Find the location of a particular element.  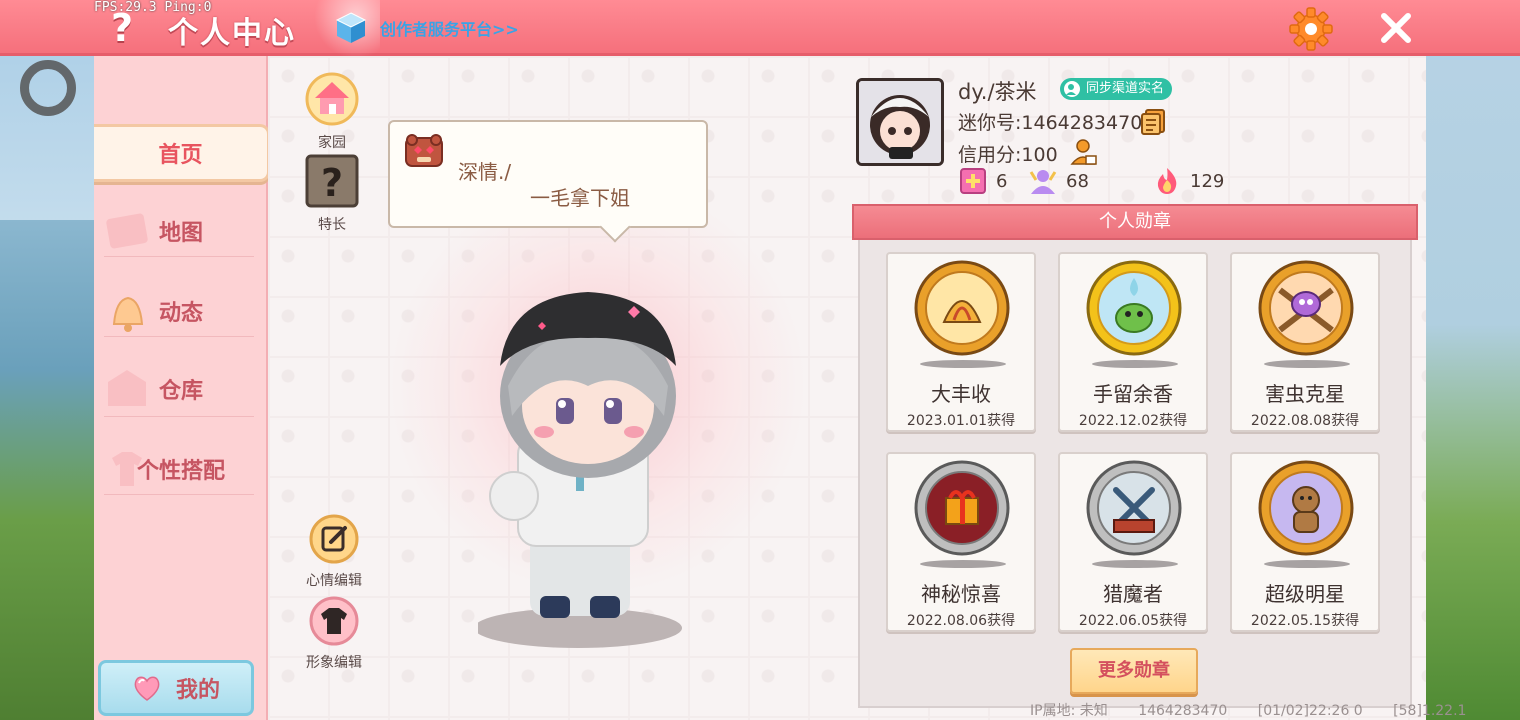

mood-bubble: 深情./ 一毛拿下姐 is located at coordinates (548, 174).